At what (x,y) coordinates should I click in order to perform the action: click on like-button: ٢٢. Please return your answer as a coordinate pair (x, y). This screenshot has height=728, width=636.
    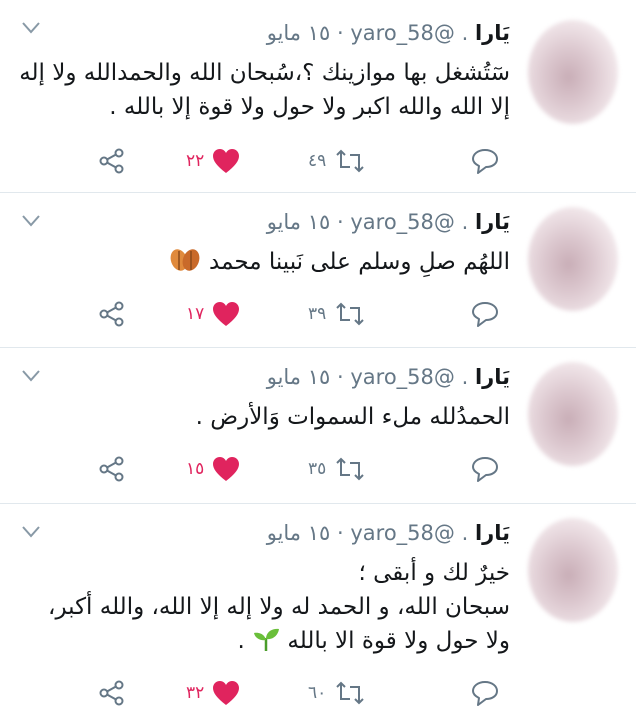
    Looking at the image, I should click on (209, 161).